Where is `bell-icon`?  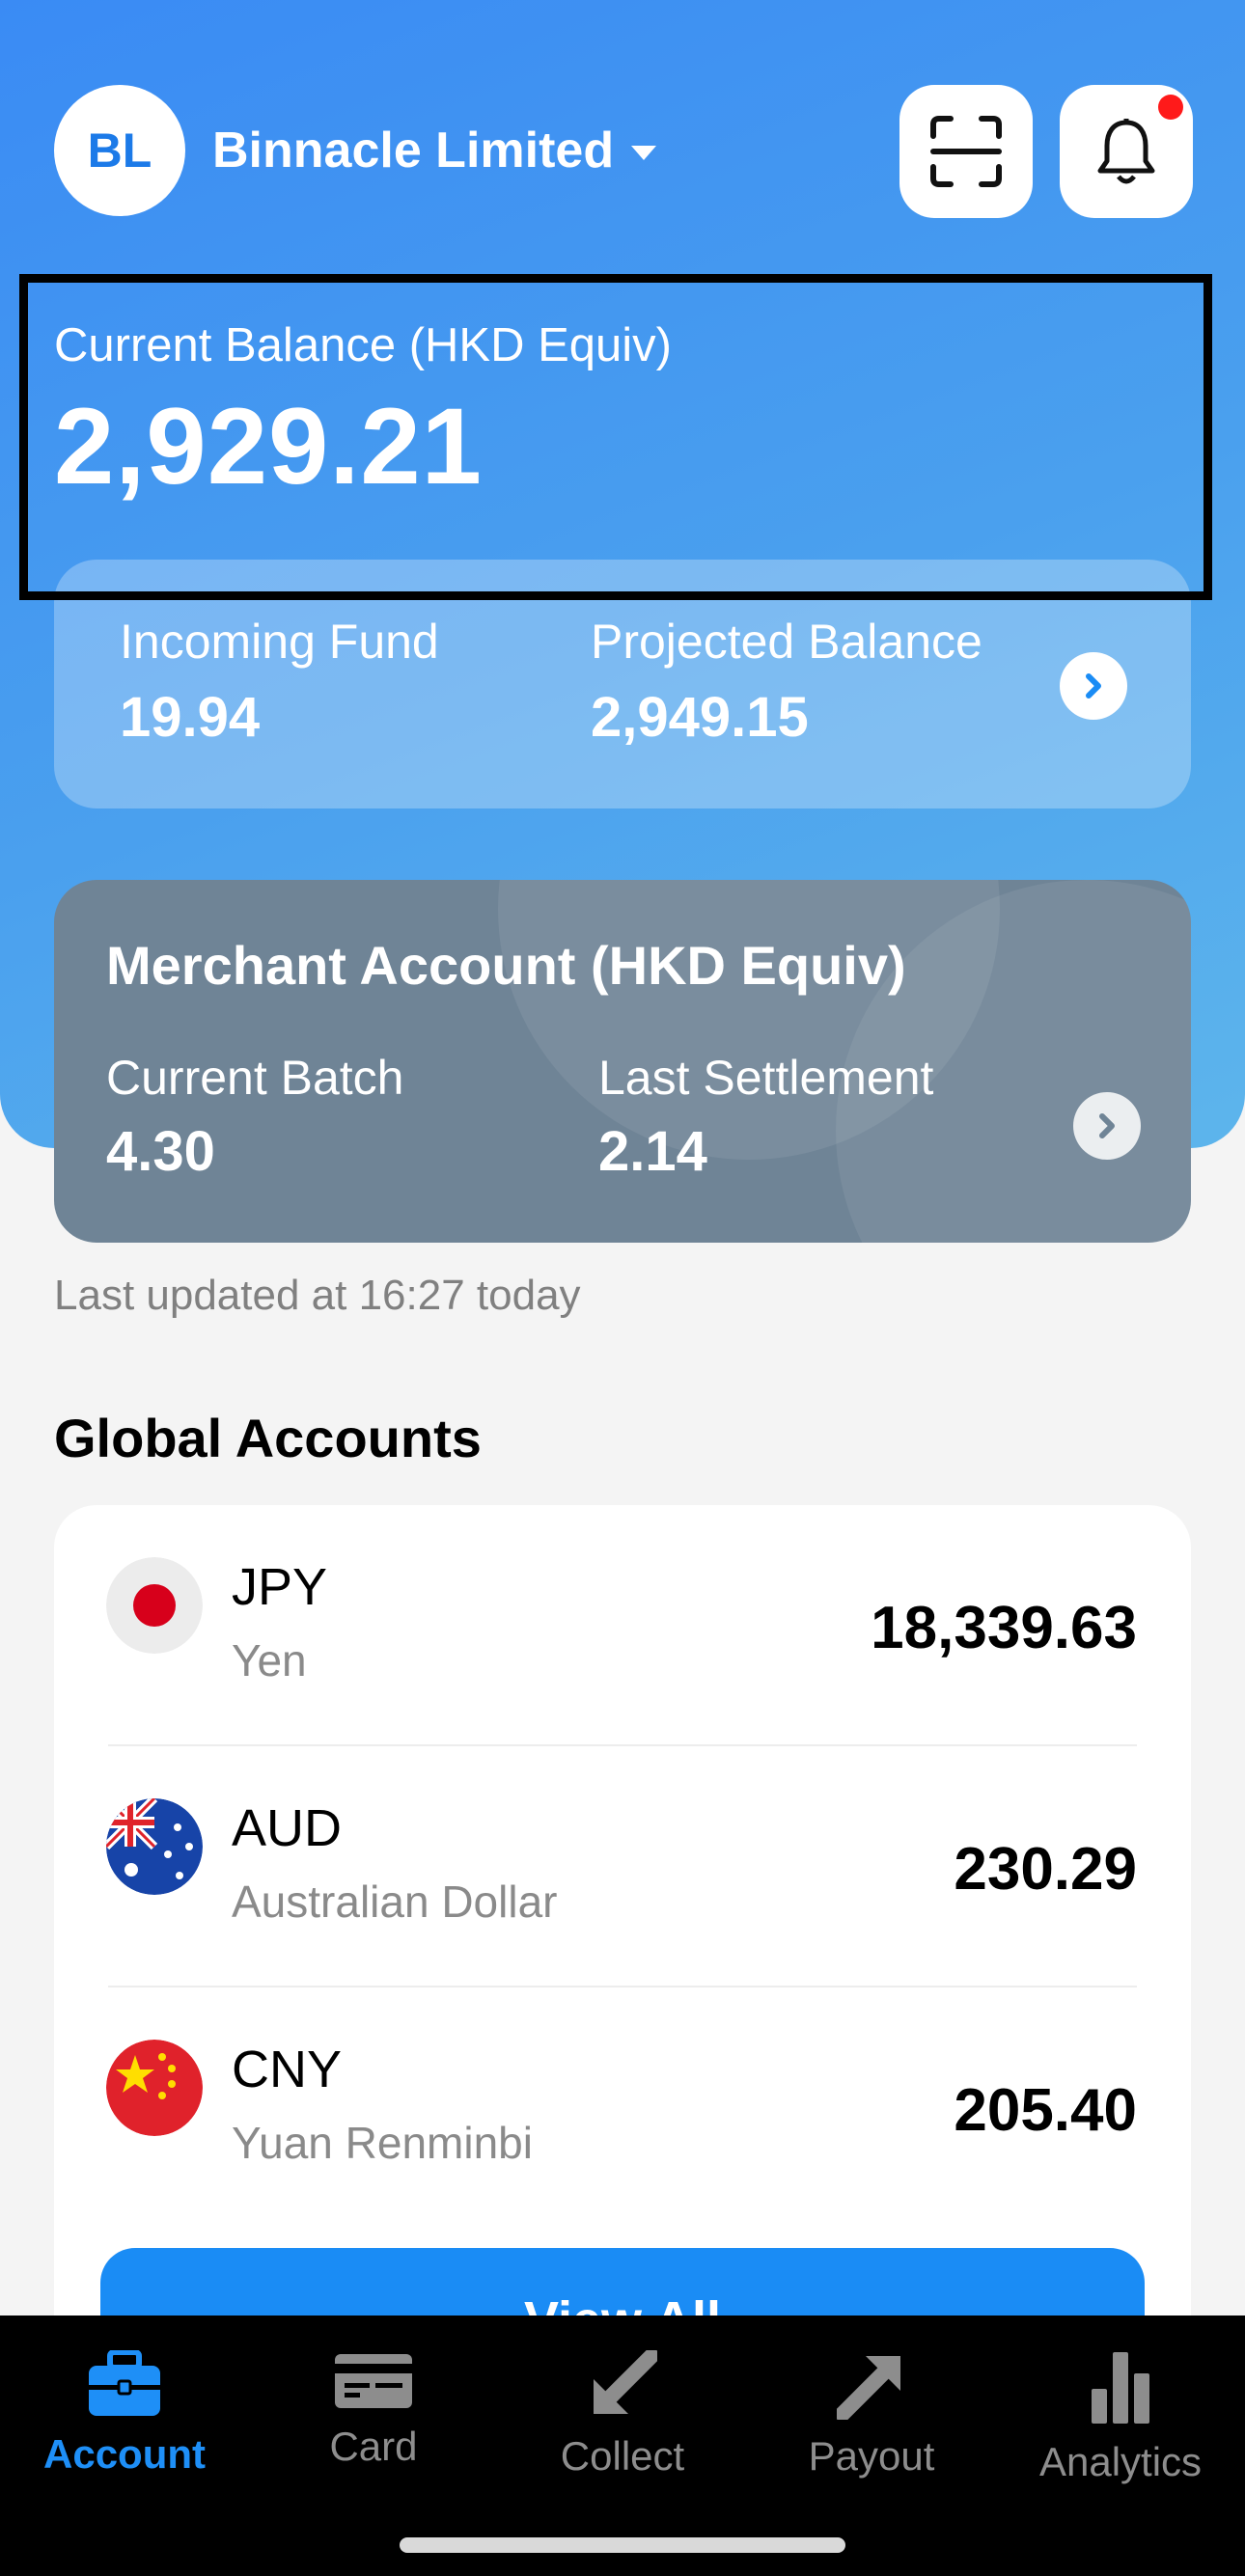
bell-icon is located at coordinates (1126, 152).